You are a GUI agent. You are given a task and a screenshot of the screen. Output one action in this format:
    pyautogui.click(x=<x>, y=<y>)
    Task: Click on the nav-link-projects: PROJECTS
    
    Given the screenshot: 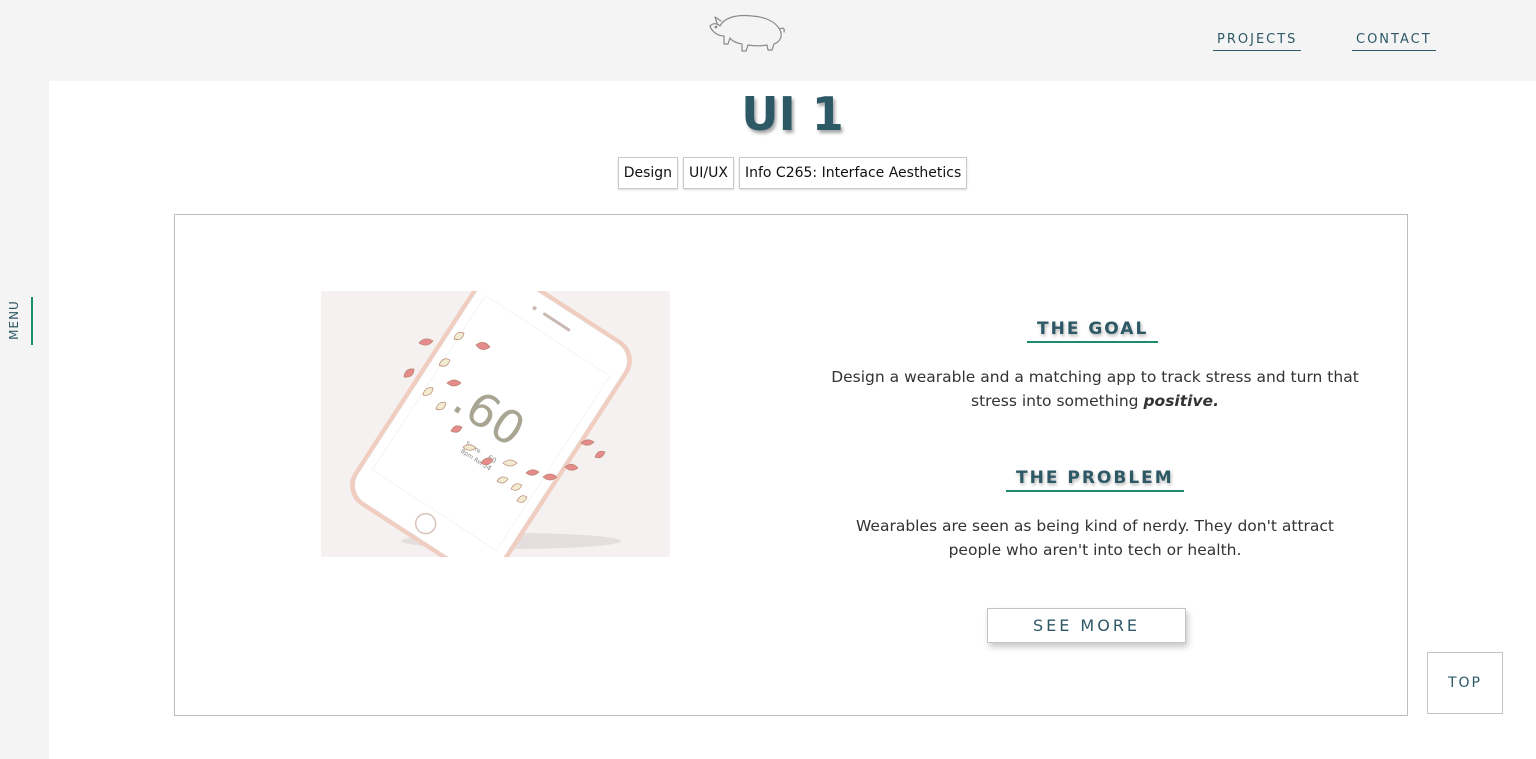 What is the action you would take?
    pyautogui.click(x=1257, y=41)
    